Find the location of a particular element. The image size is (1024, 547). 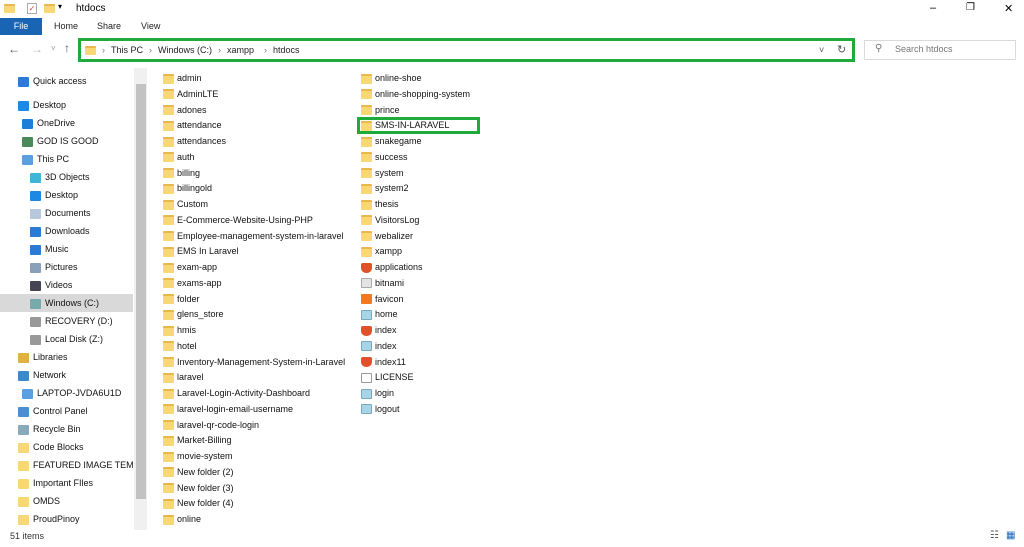

file-item: billing is located at coordinates (181, 173).